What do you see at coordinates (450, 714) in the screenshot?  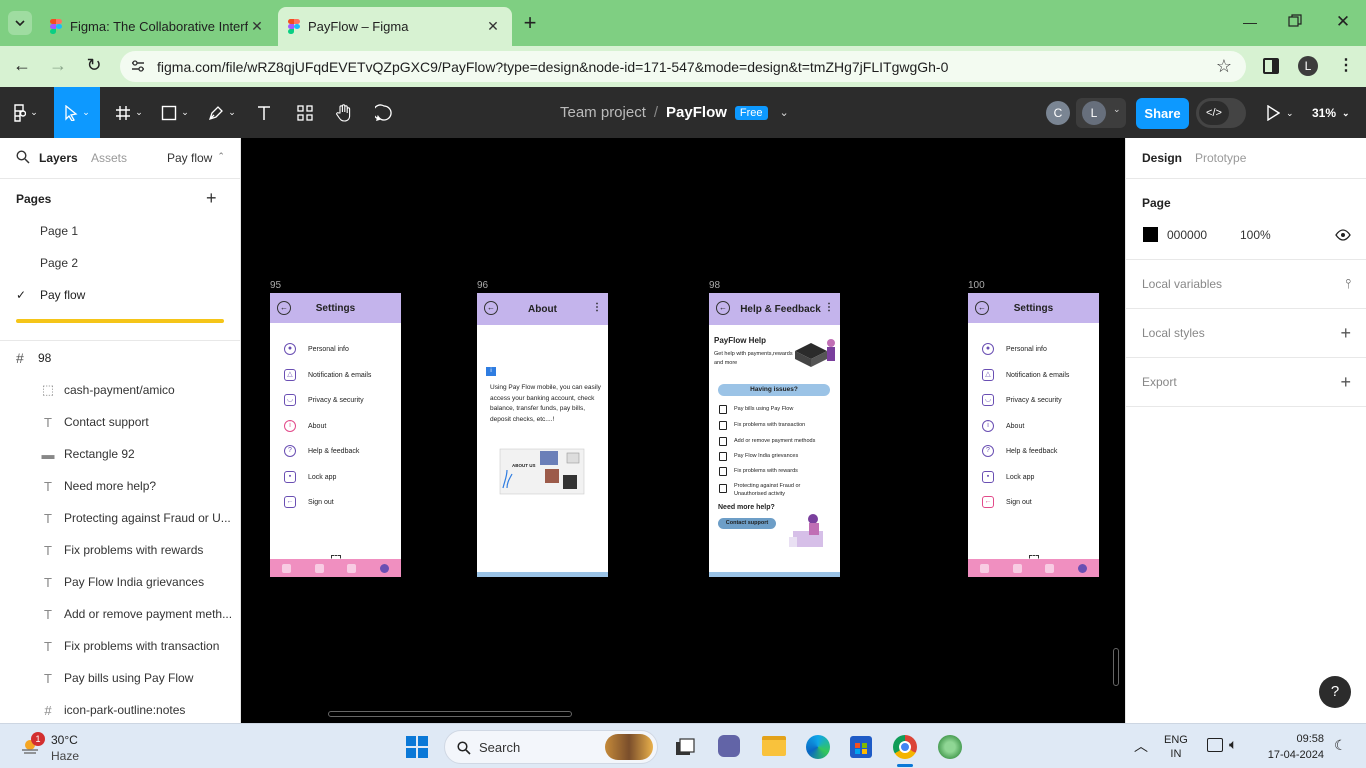 I see `horizontal-scrollbar` at bounding box center [450, 714].